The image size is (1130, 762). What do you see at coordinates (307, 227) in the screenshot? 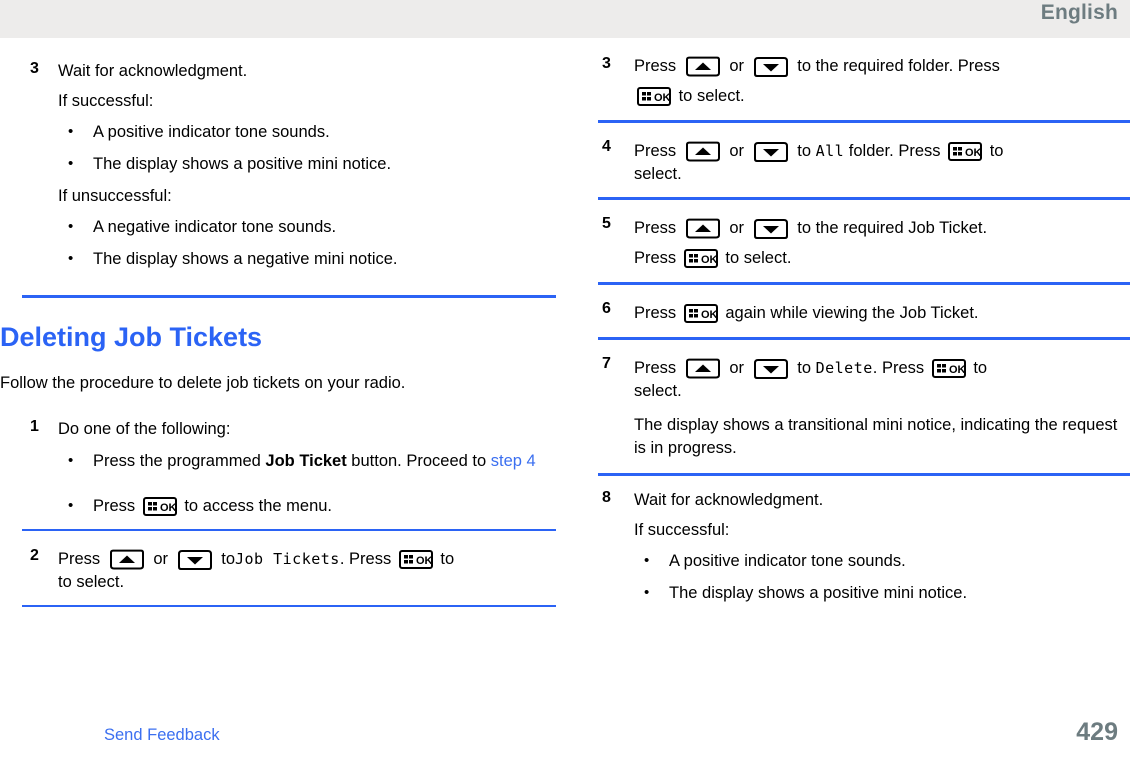
I see `list-item: A negative indicator tone sounds.` at bounding box center [307, 227].